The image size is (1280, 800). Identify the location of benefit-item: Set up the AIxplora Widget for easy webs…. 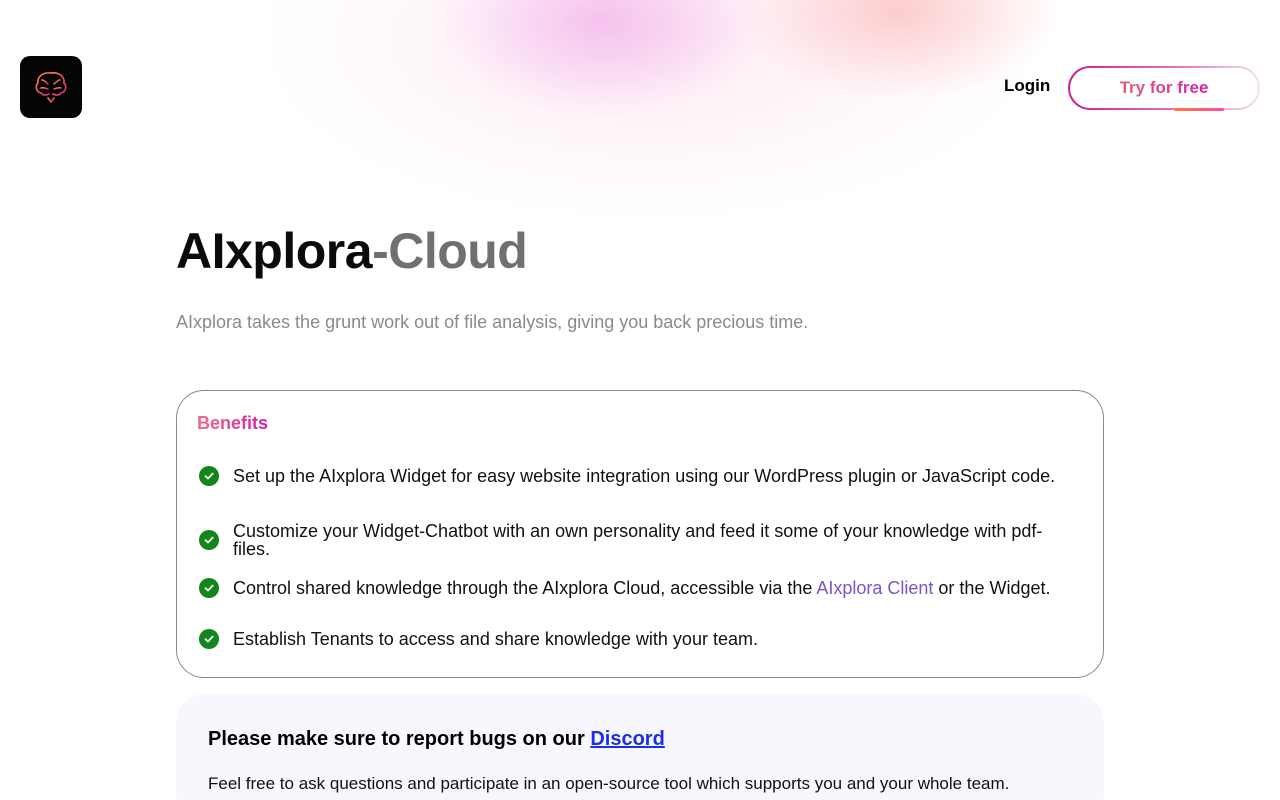
(639, 476).